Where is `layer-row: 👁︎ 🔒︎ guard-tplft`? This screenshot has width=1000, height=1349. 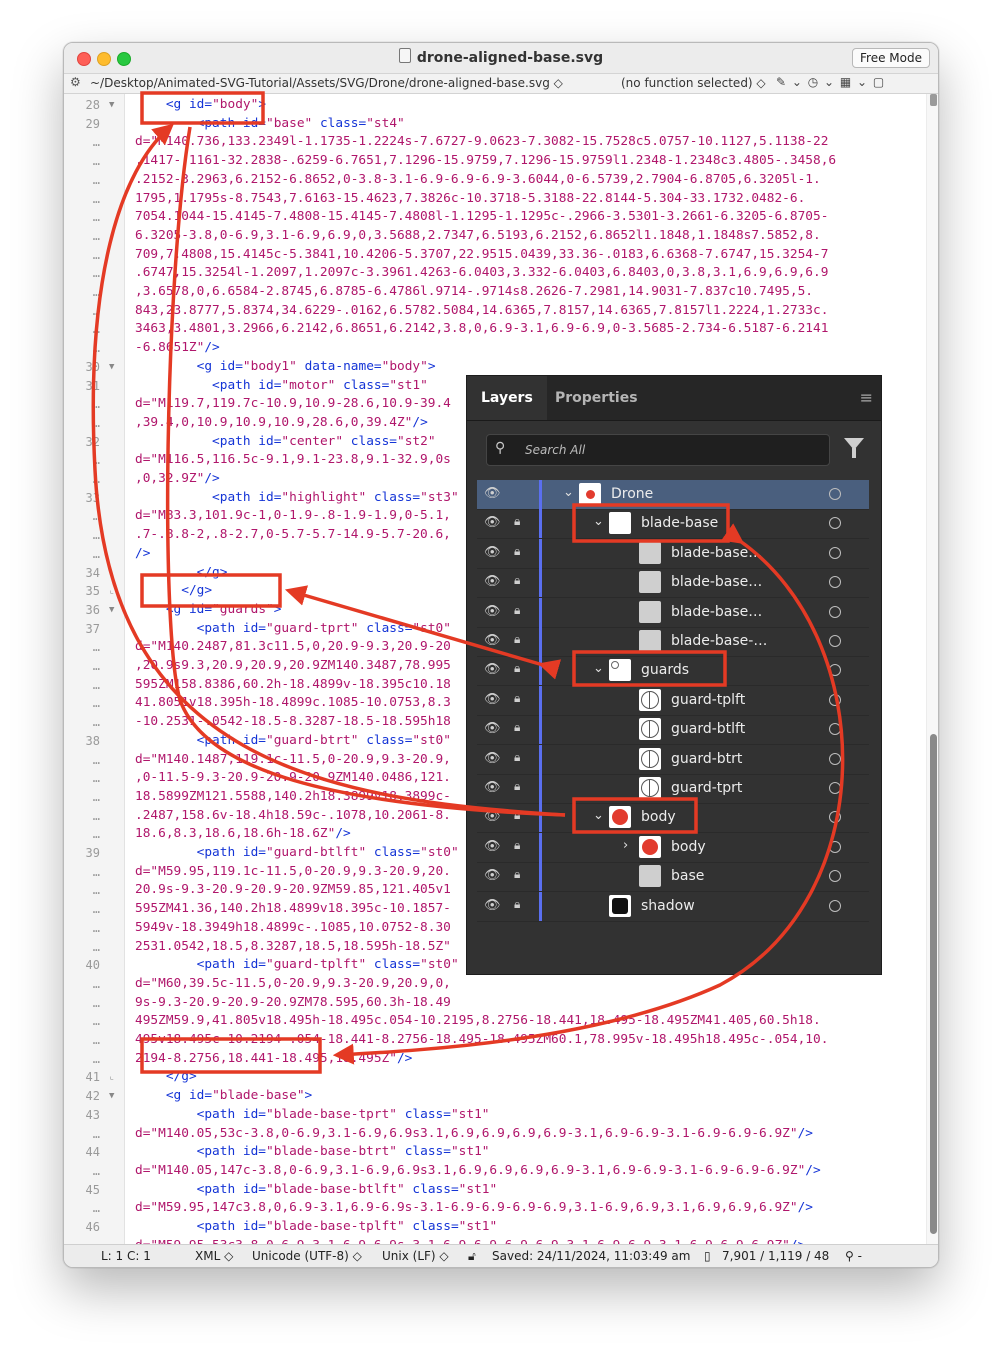 layer-row: 👁︎ 🔒︎ guard-tplft is located at coordinates (673, 700).